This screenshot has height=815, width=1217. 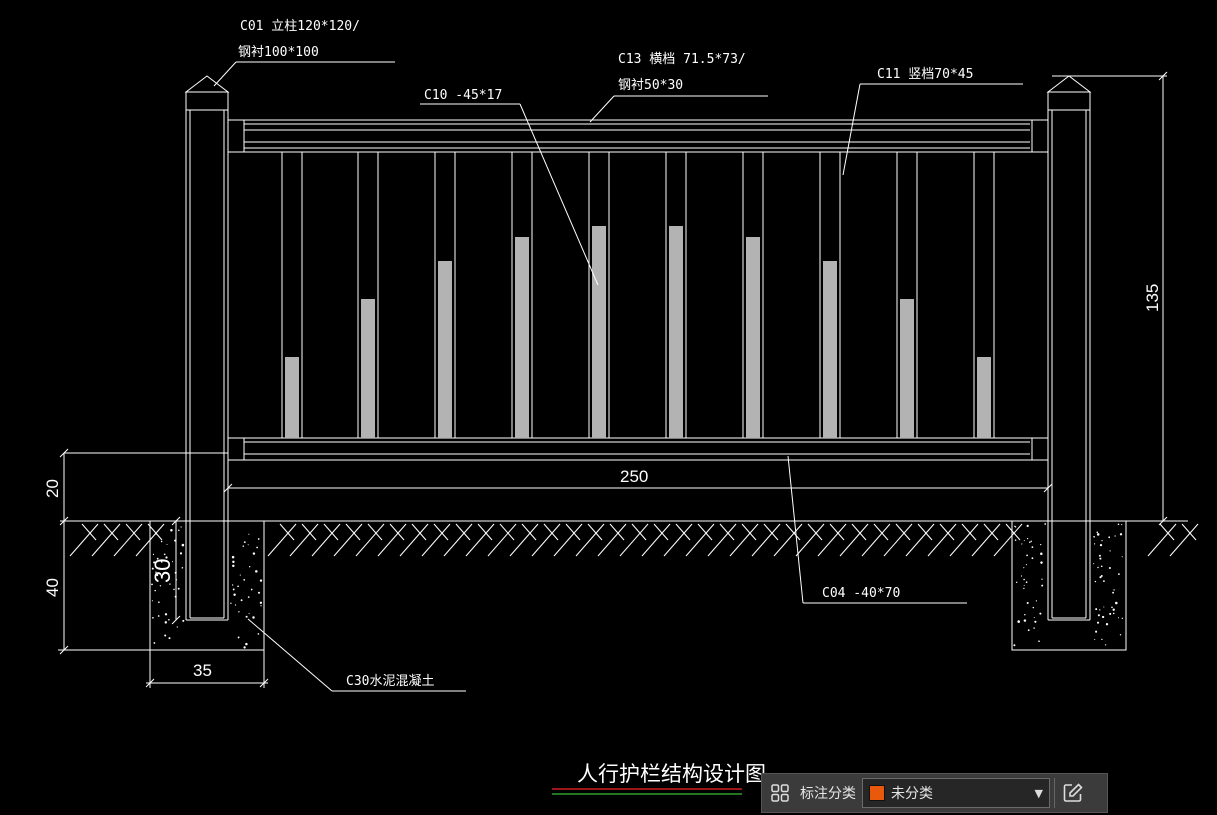 What do you see at coordinates (1038, 793) in the screenshot?
I see `chevron-down-icon: ▼` at bounding box center [1038, 793].